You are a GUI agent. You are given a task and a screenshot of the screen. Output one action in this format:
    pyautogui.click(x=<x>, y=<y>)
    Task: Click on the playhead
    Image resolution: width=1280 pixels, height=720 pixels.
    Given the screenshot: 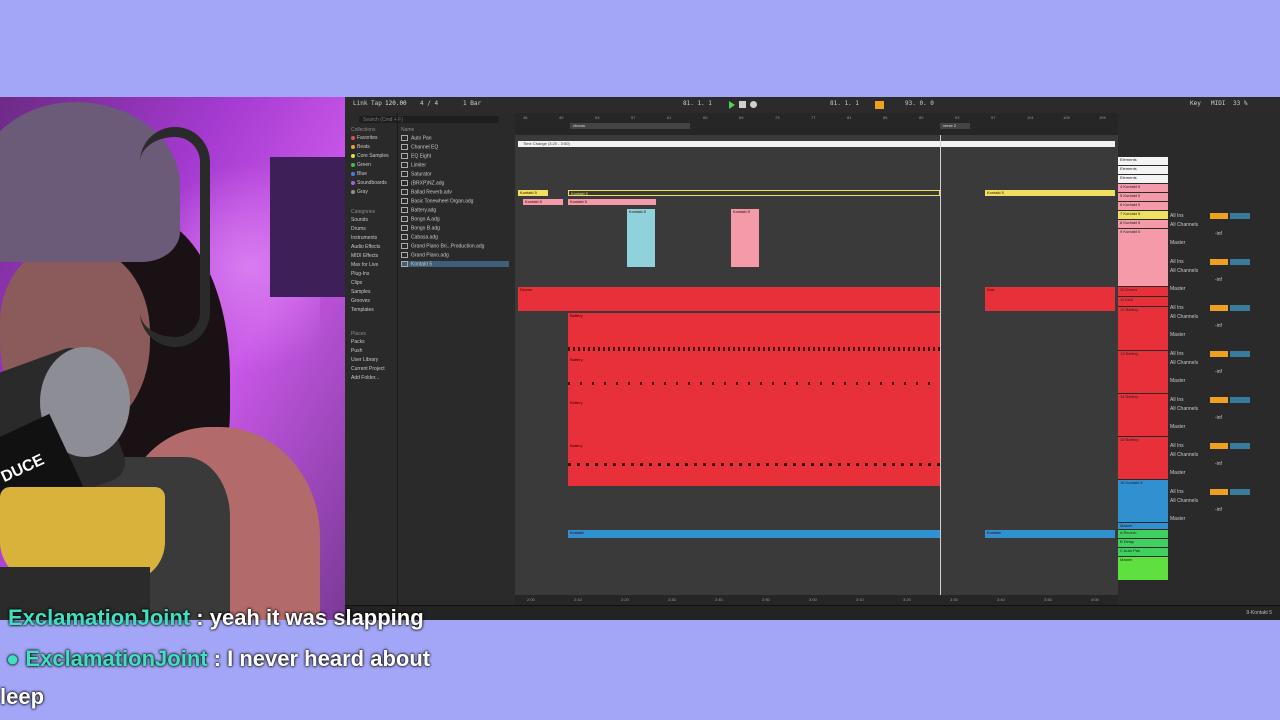 What is the action you would take?
    pyautogui.click(x=940, y=365)
    